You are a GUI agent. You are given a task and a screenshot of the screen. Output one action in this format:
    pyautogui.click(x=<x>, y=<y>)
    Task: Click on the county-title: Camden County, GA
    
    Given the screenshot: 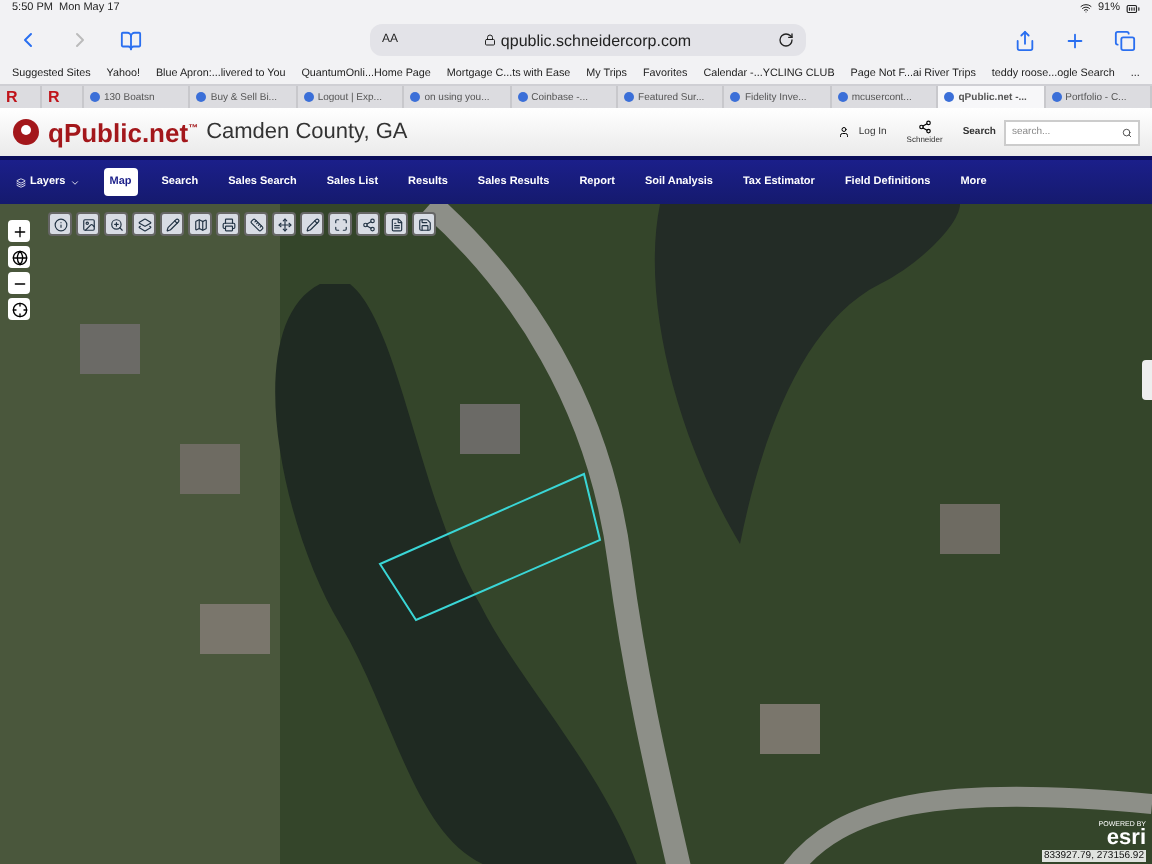 What is the action you would take?
    pyautogui.click(x=307, y=132)
    